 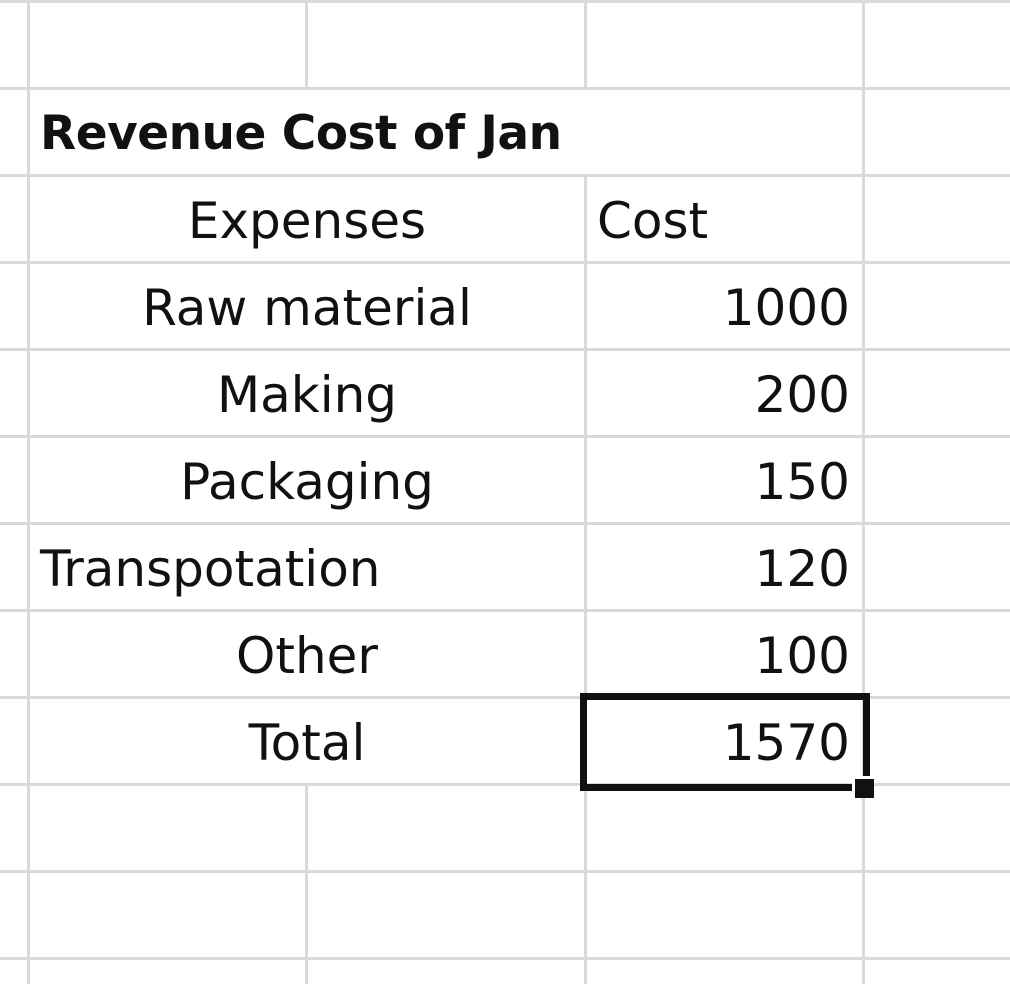 I want to click on expense-value: 200, so click(x=724, y=394).